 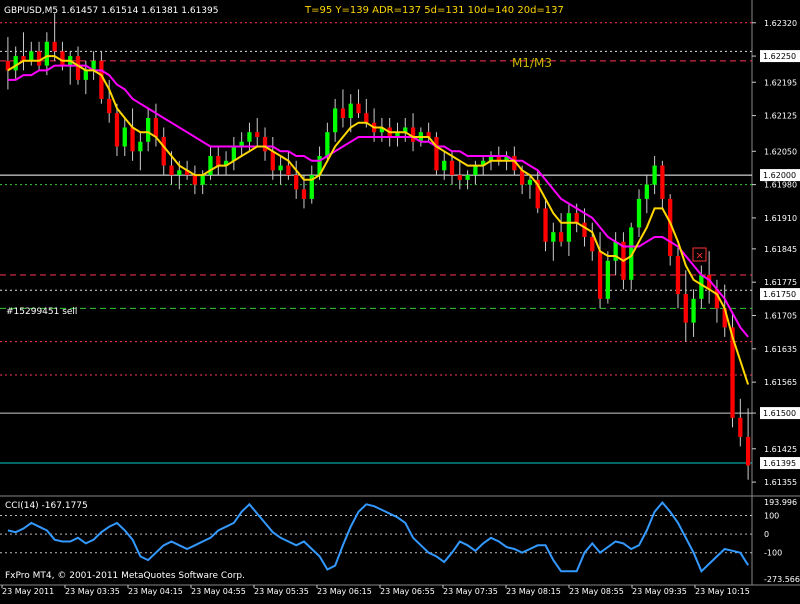 I want to click on time-axis-label: 23 May 03:35, so click(x=92, y=591).